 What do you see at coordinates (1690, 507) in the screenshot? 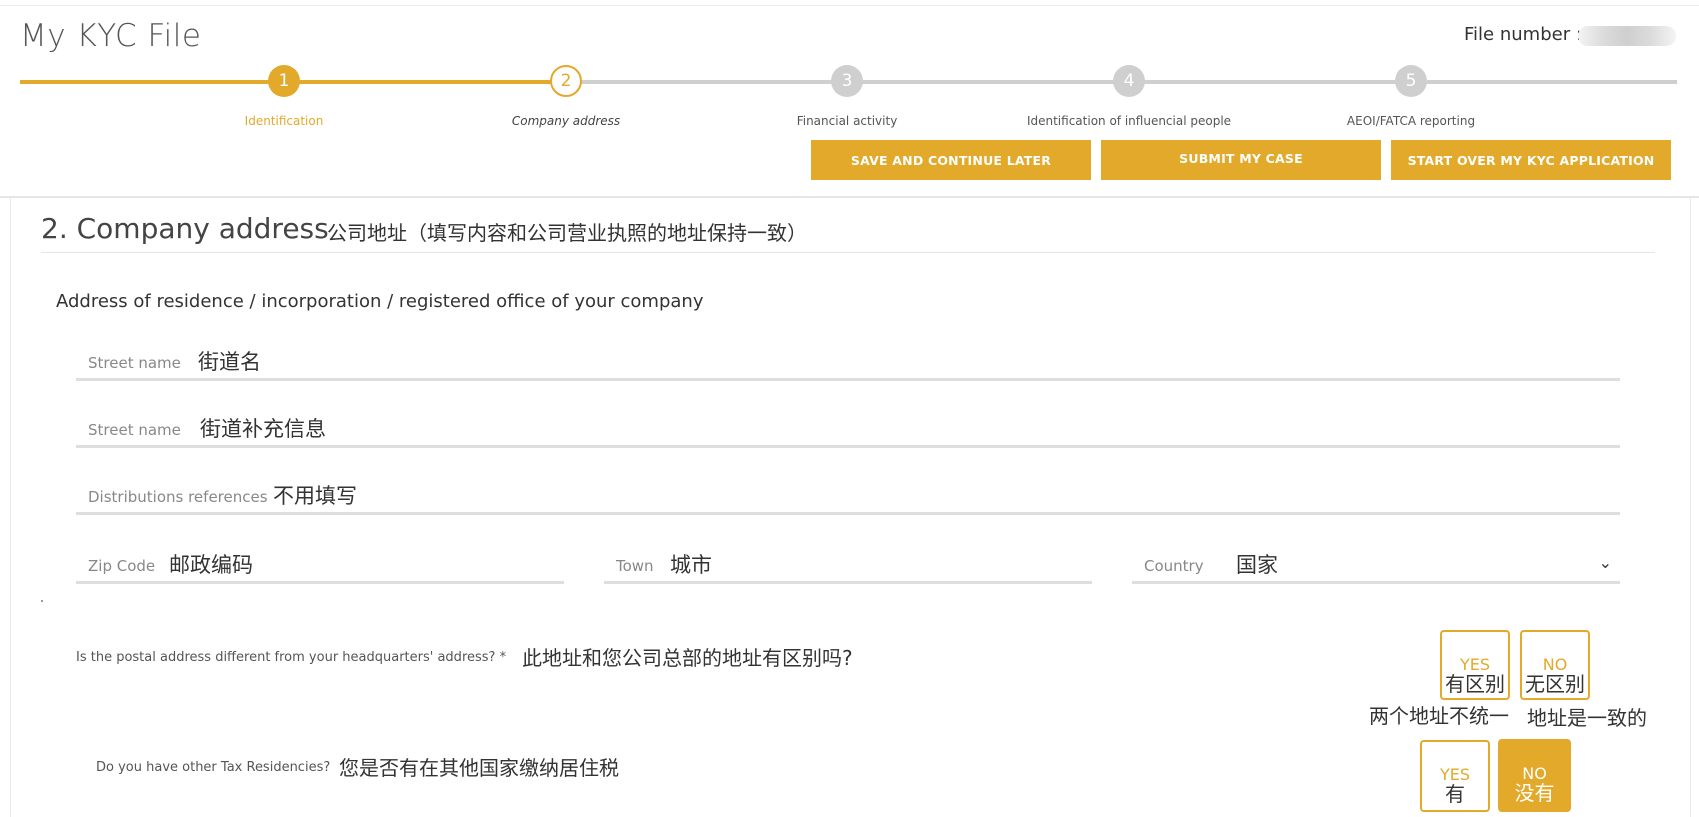
I see `content-right-border` at bounding box center [1690, 507].